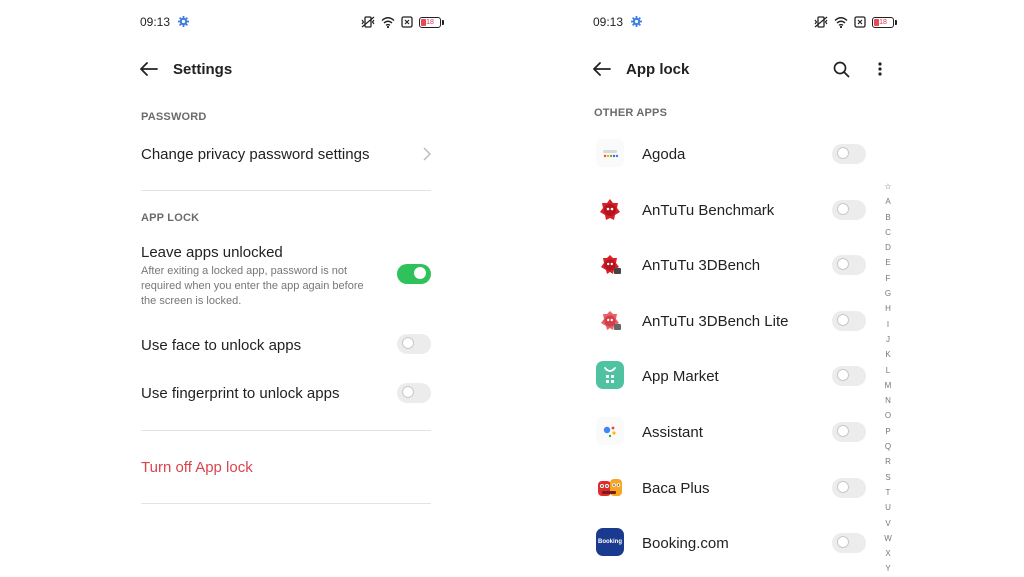  What do you see at coordinates (708, 210) in the screenshot?
I see `app-name: AnTuTu Benchmark` at bounding box center [708, 210].